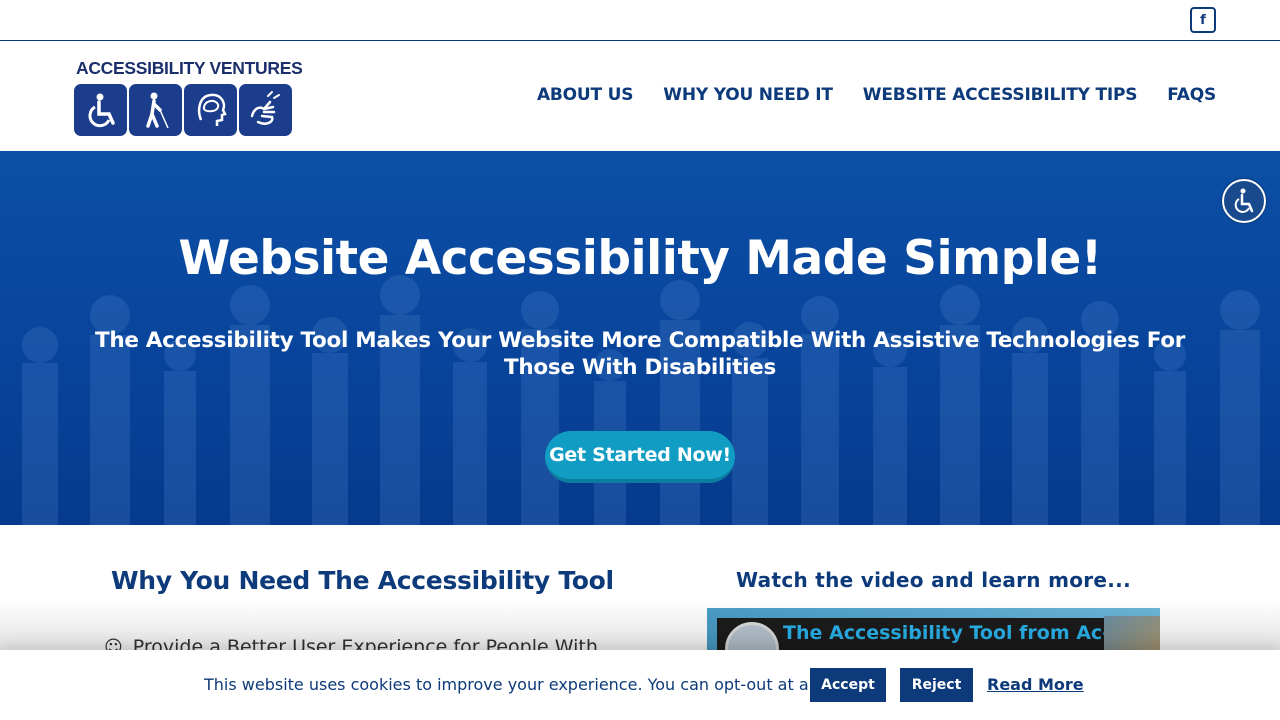 This screenshot has width=1280, height=720. Describe the element at coordinates (585, 95) in the screenshot. I see `nav-about-us: ABOUT US` at that location.